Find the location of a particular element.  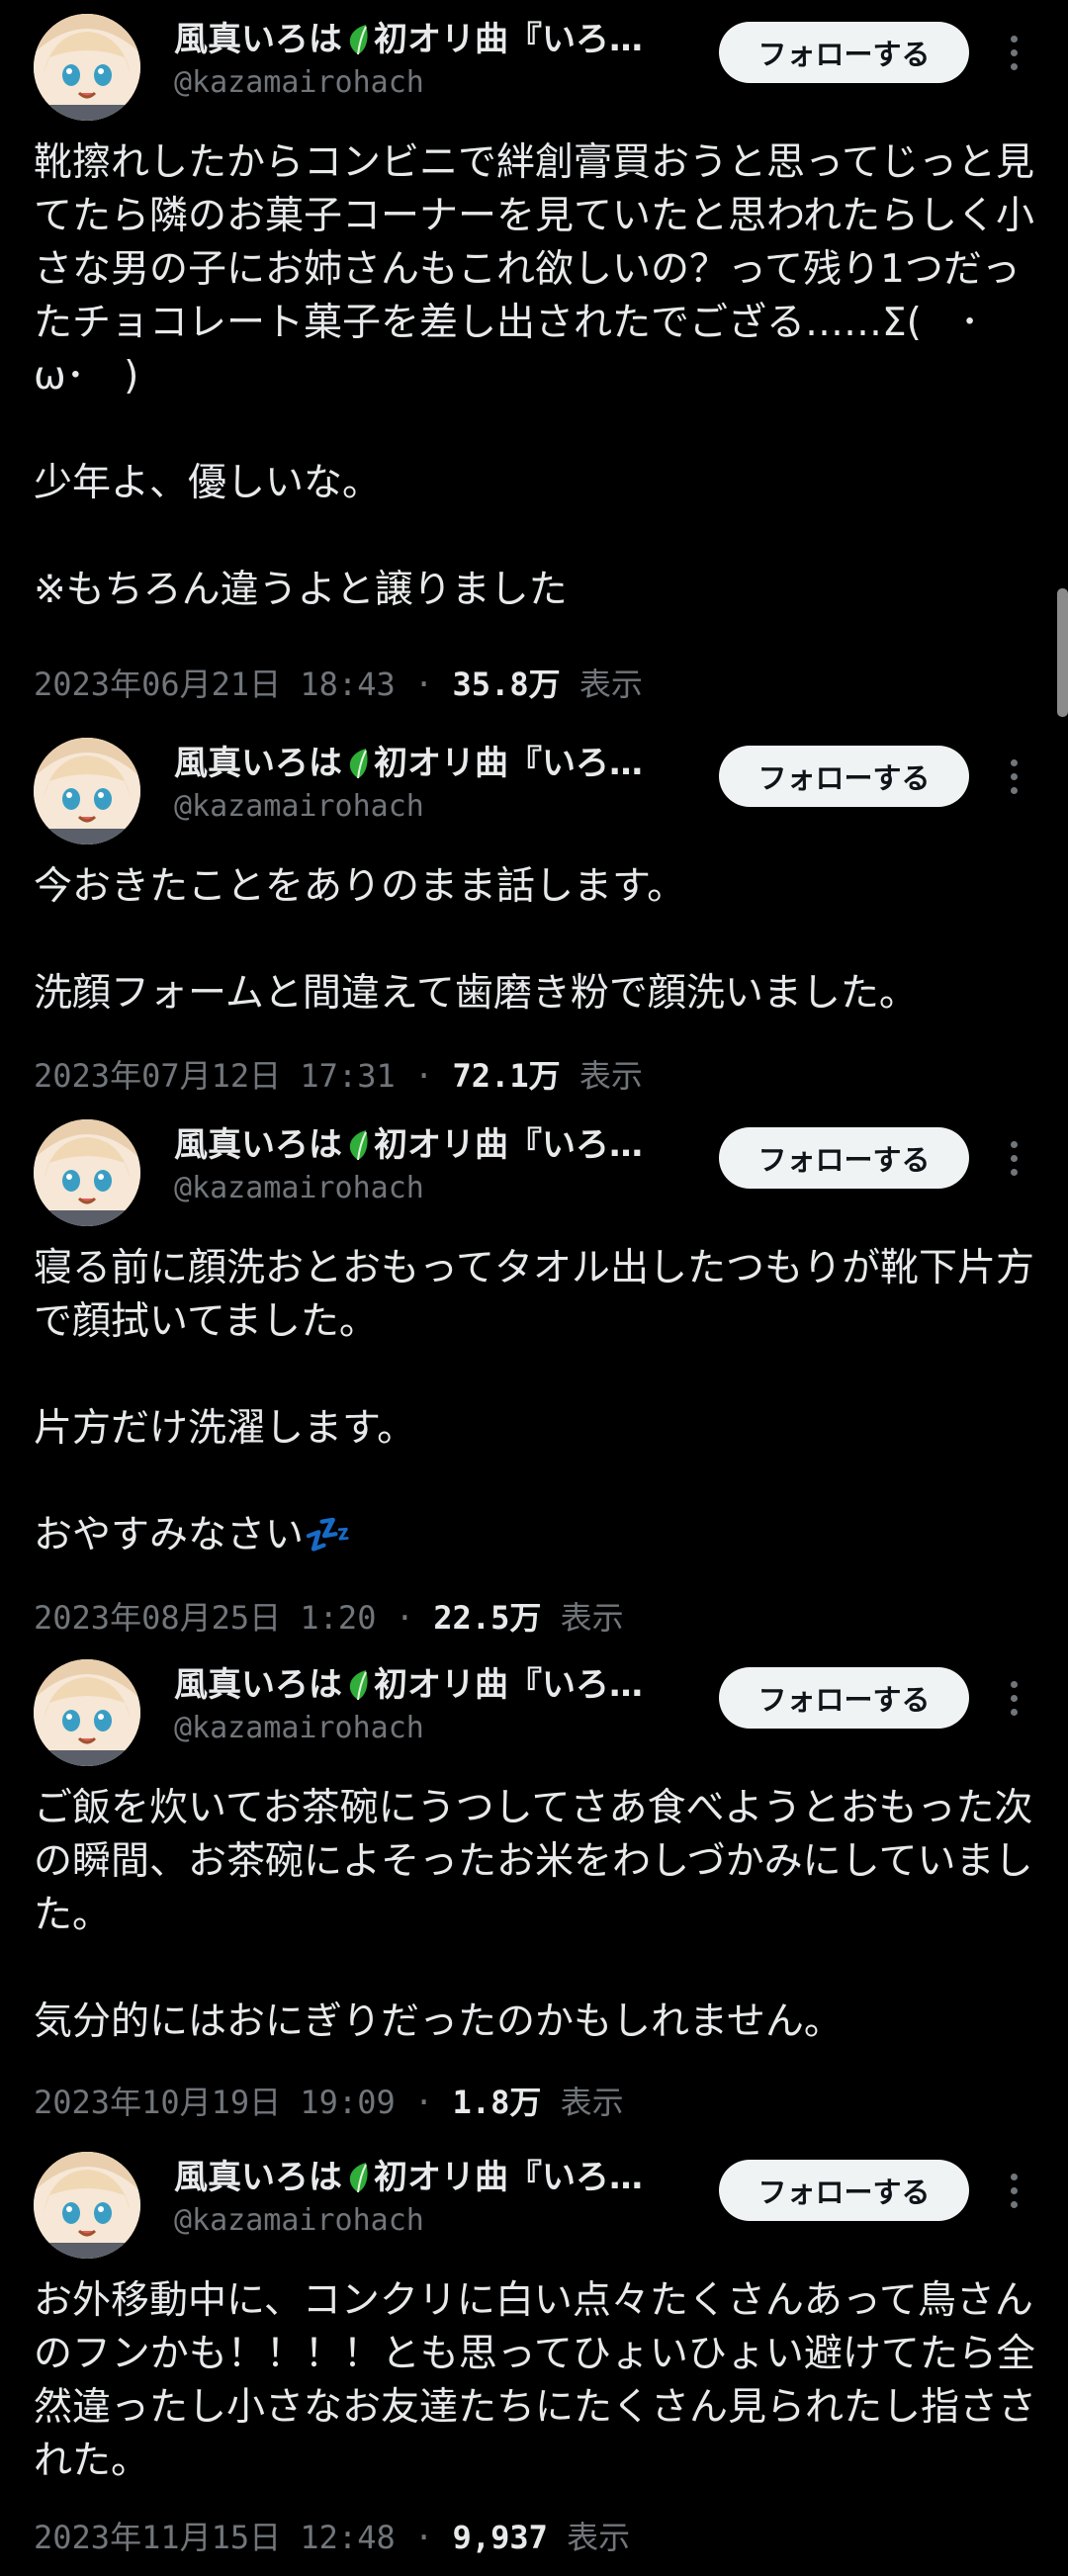

tweet-meta: 2023年11月15日 12:48 · 9,937 表示 is located at coordinates (332, 2537).